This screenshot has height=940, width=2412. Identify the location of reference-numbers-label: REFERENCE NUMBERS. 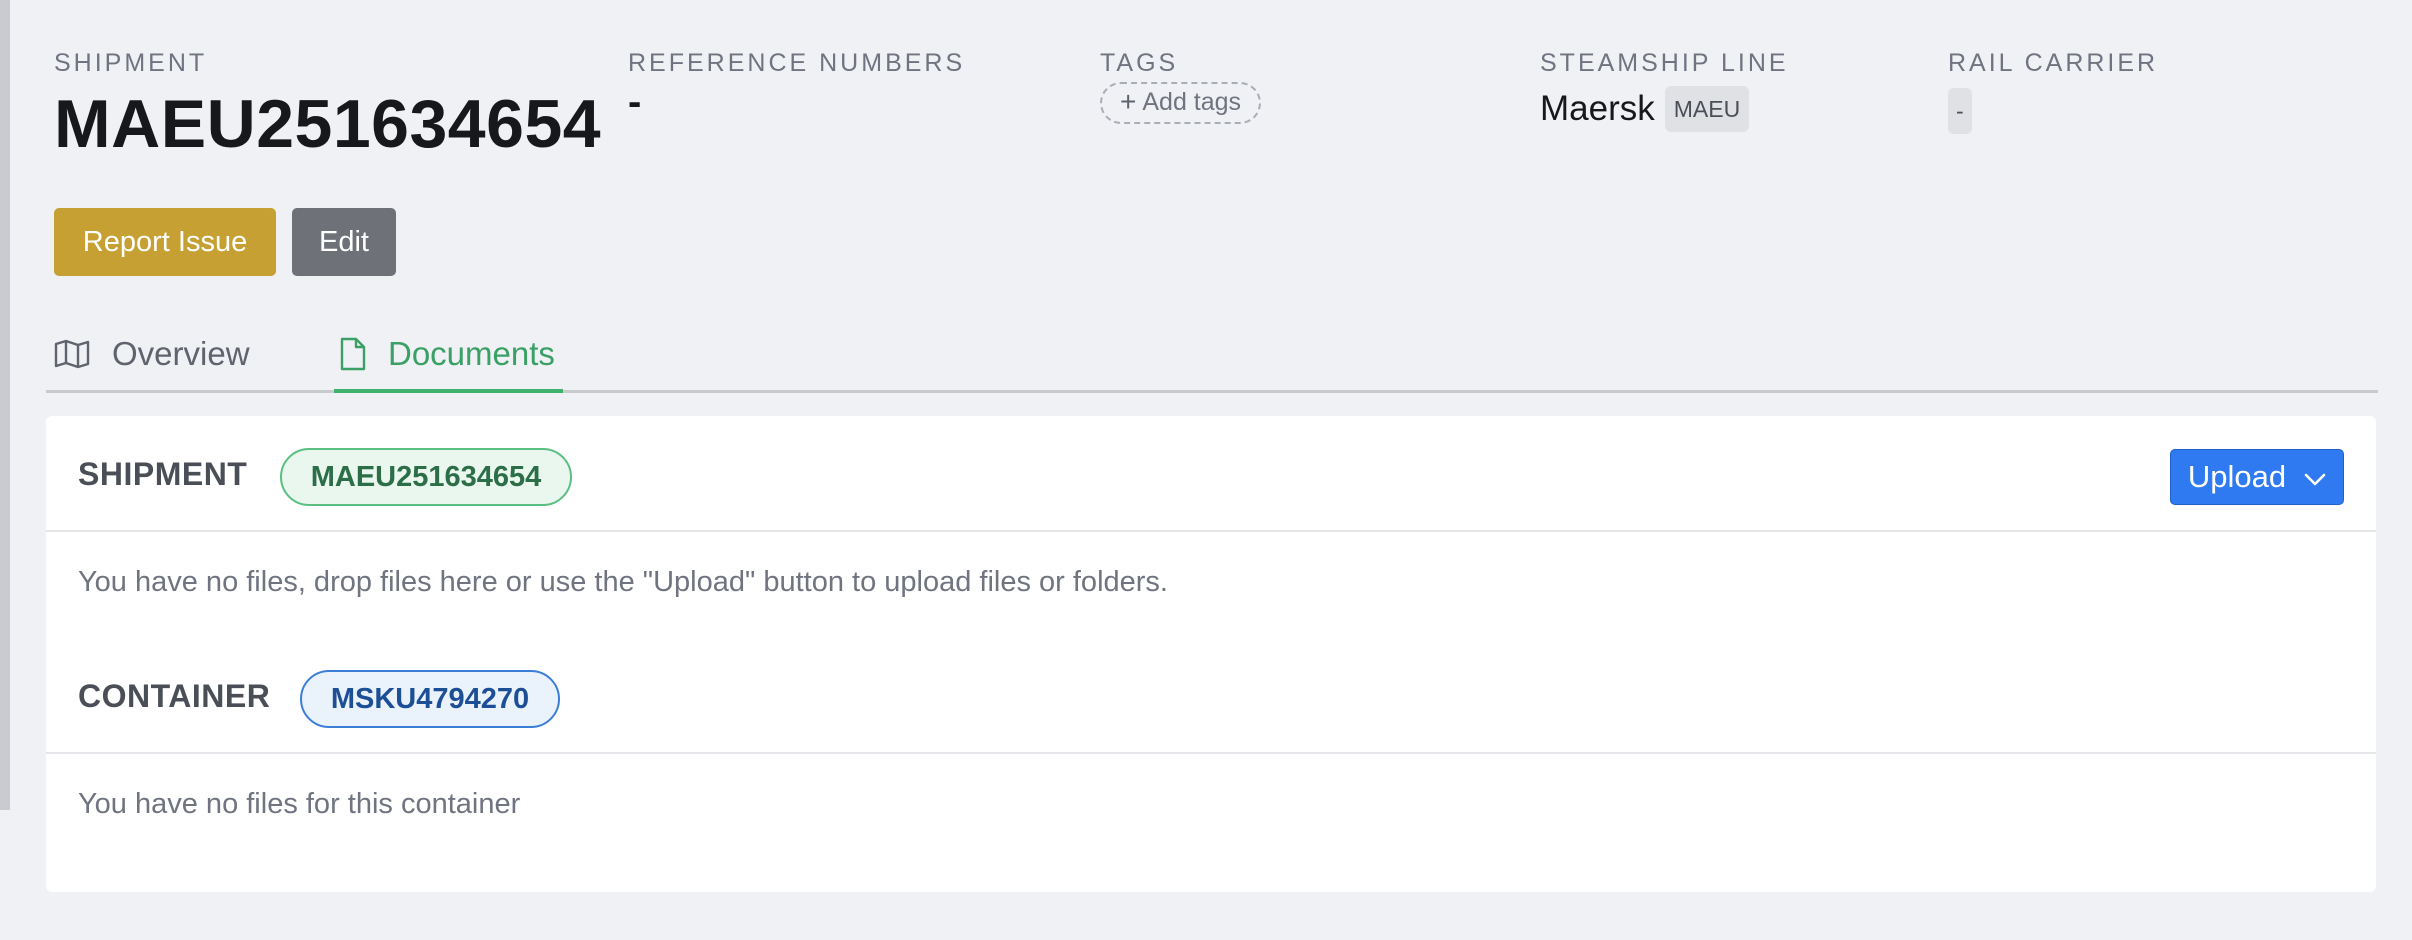
(797, 63).